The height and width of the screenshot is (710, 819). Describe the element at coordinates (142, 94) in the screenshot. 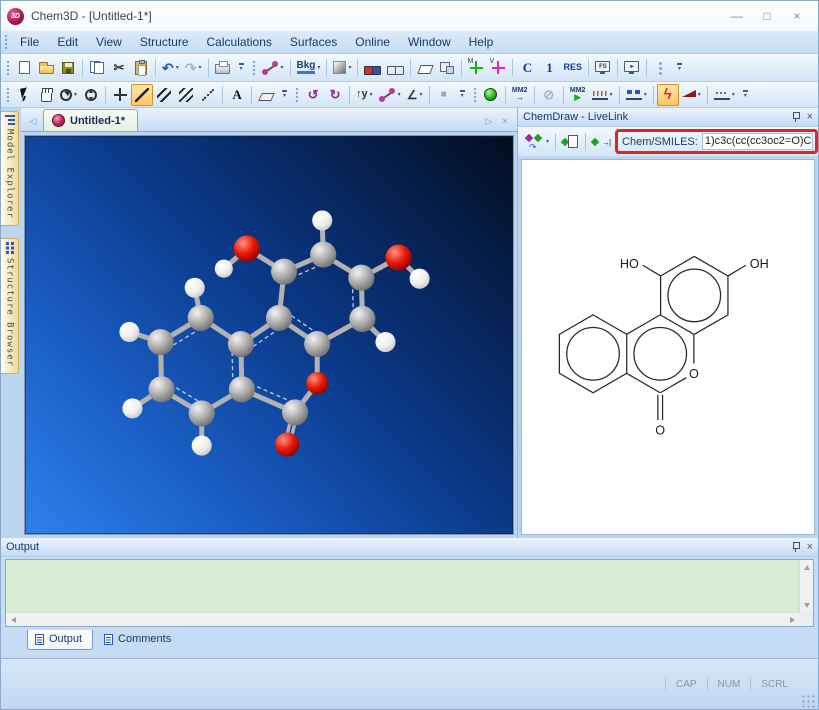

I see `single-bond-button` at that location.